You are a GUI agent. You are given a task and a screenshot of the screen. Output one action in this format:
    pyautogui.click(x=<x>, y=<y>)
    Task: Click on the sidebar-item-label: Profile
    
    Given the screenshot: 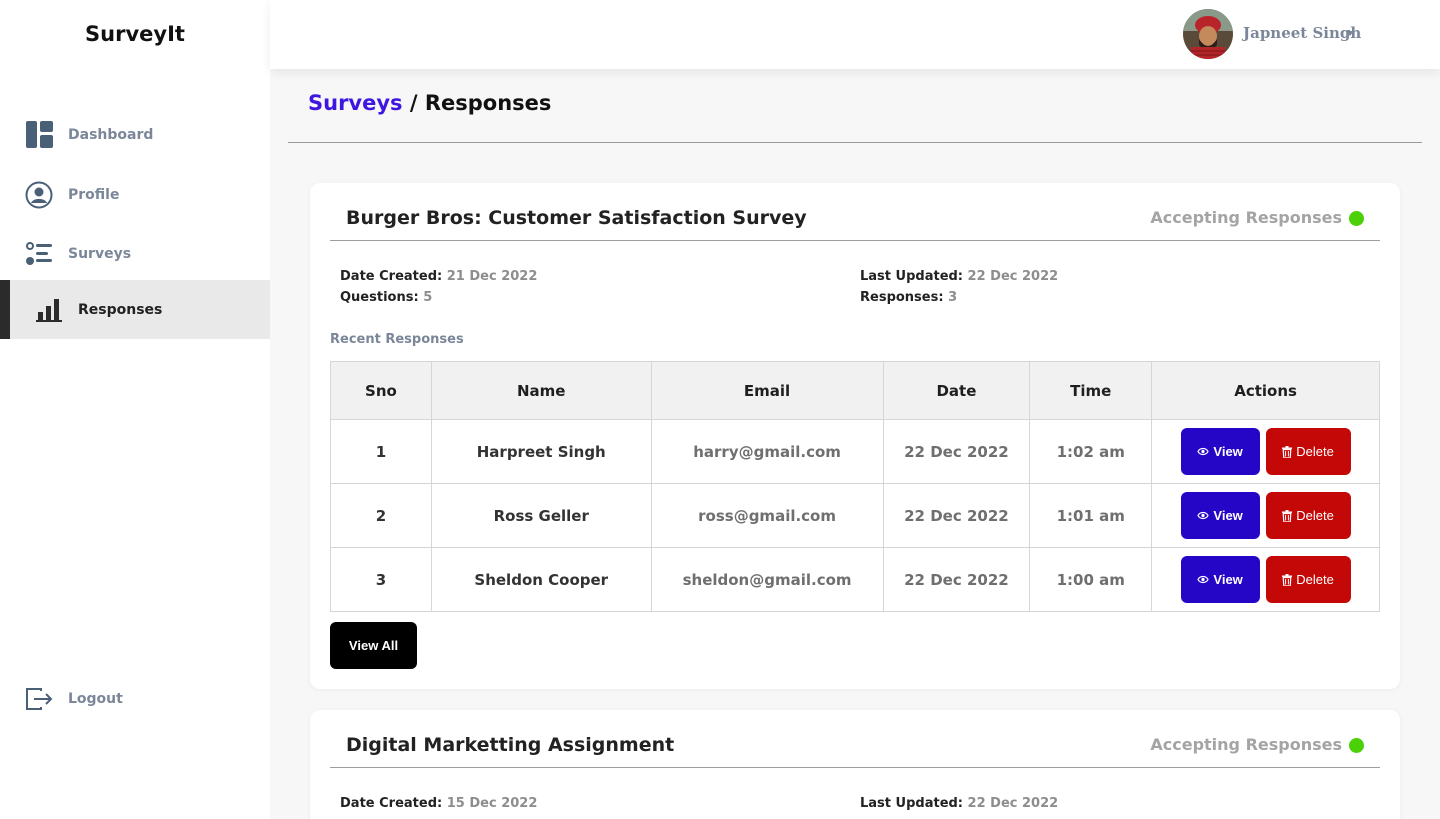 What is the action you would take?
    pyautogui.click(x=94, y=194)
    